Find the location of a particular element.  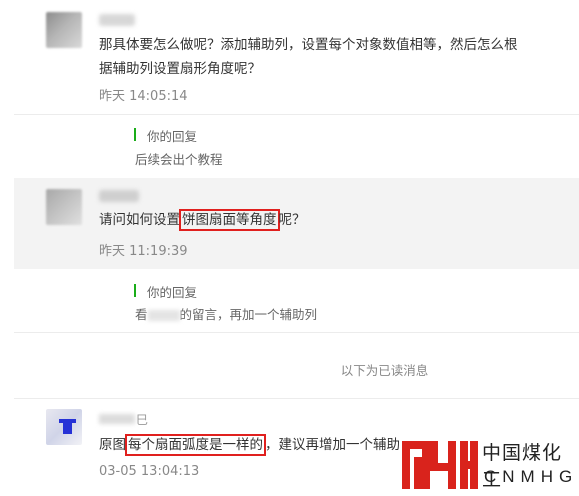

comment-text: 原图 每个扇面弧度是一样的 ，建议再增加一个辅助 is located at coordinates (249, 445).